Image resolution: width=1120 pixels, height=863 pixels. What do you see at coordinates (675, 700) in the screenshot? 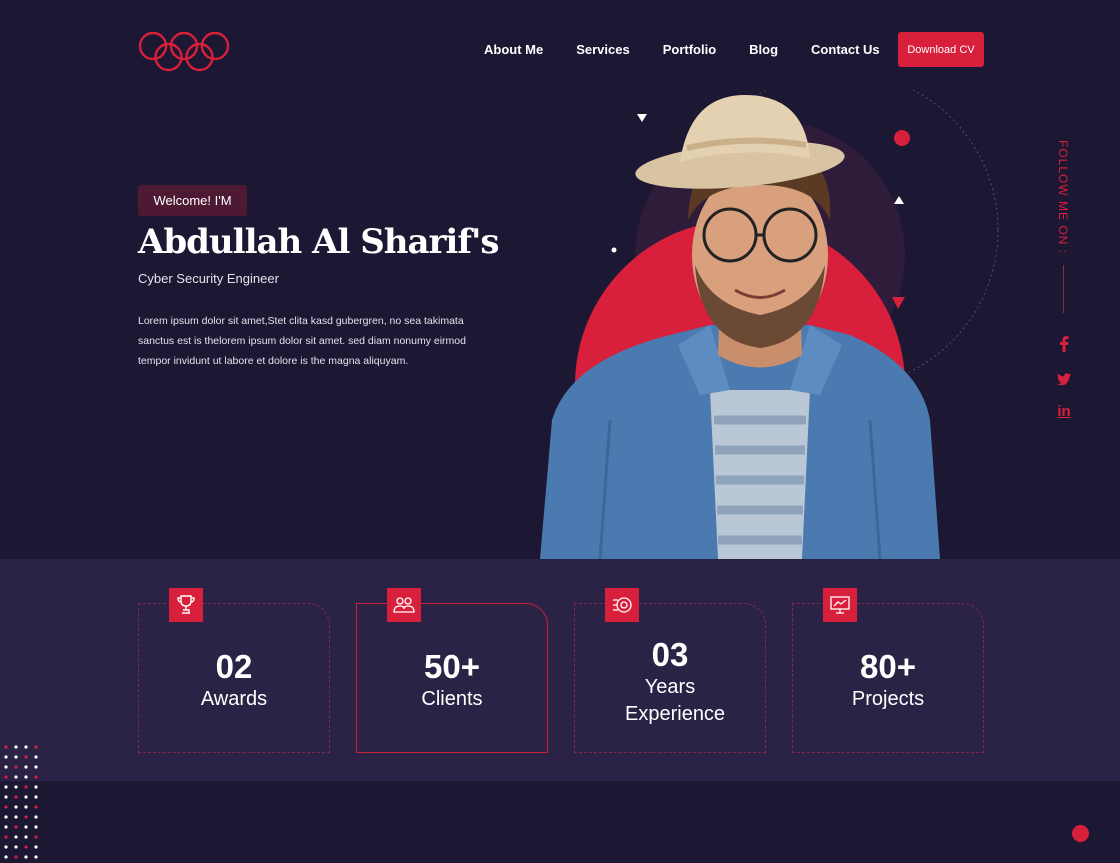
I see `stat-label: Years Experience` at bounding box center [675, 700].